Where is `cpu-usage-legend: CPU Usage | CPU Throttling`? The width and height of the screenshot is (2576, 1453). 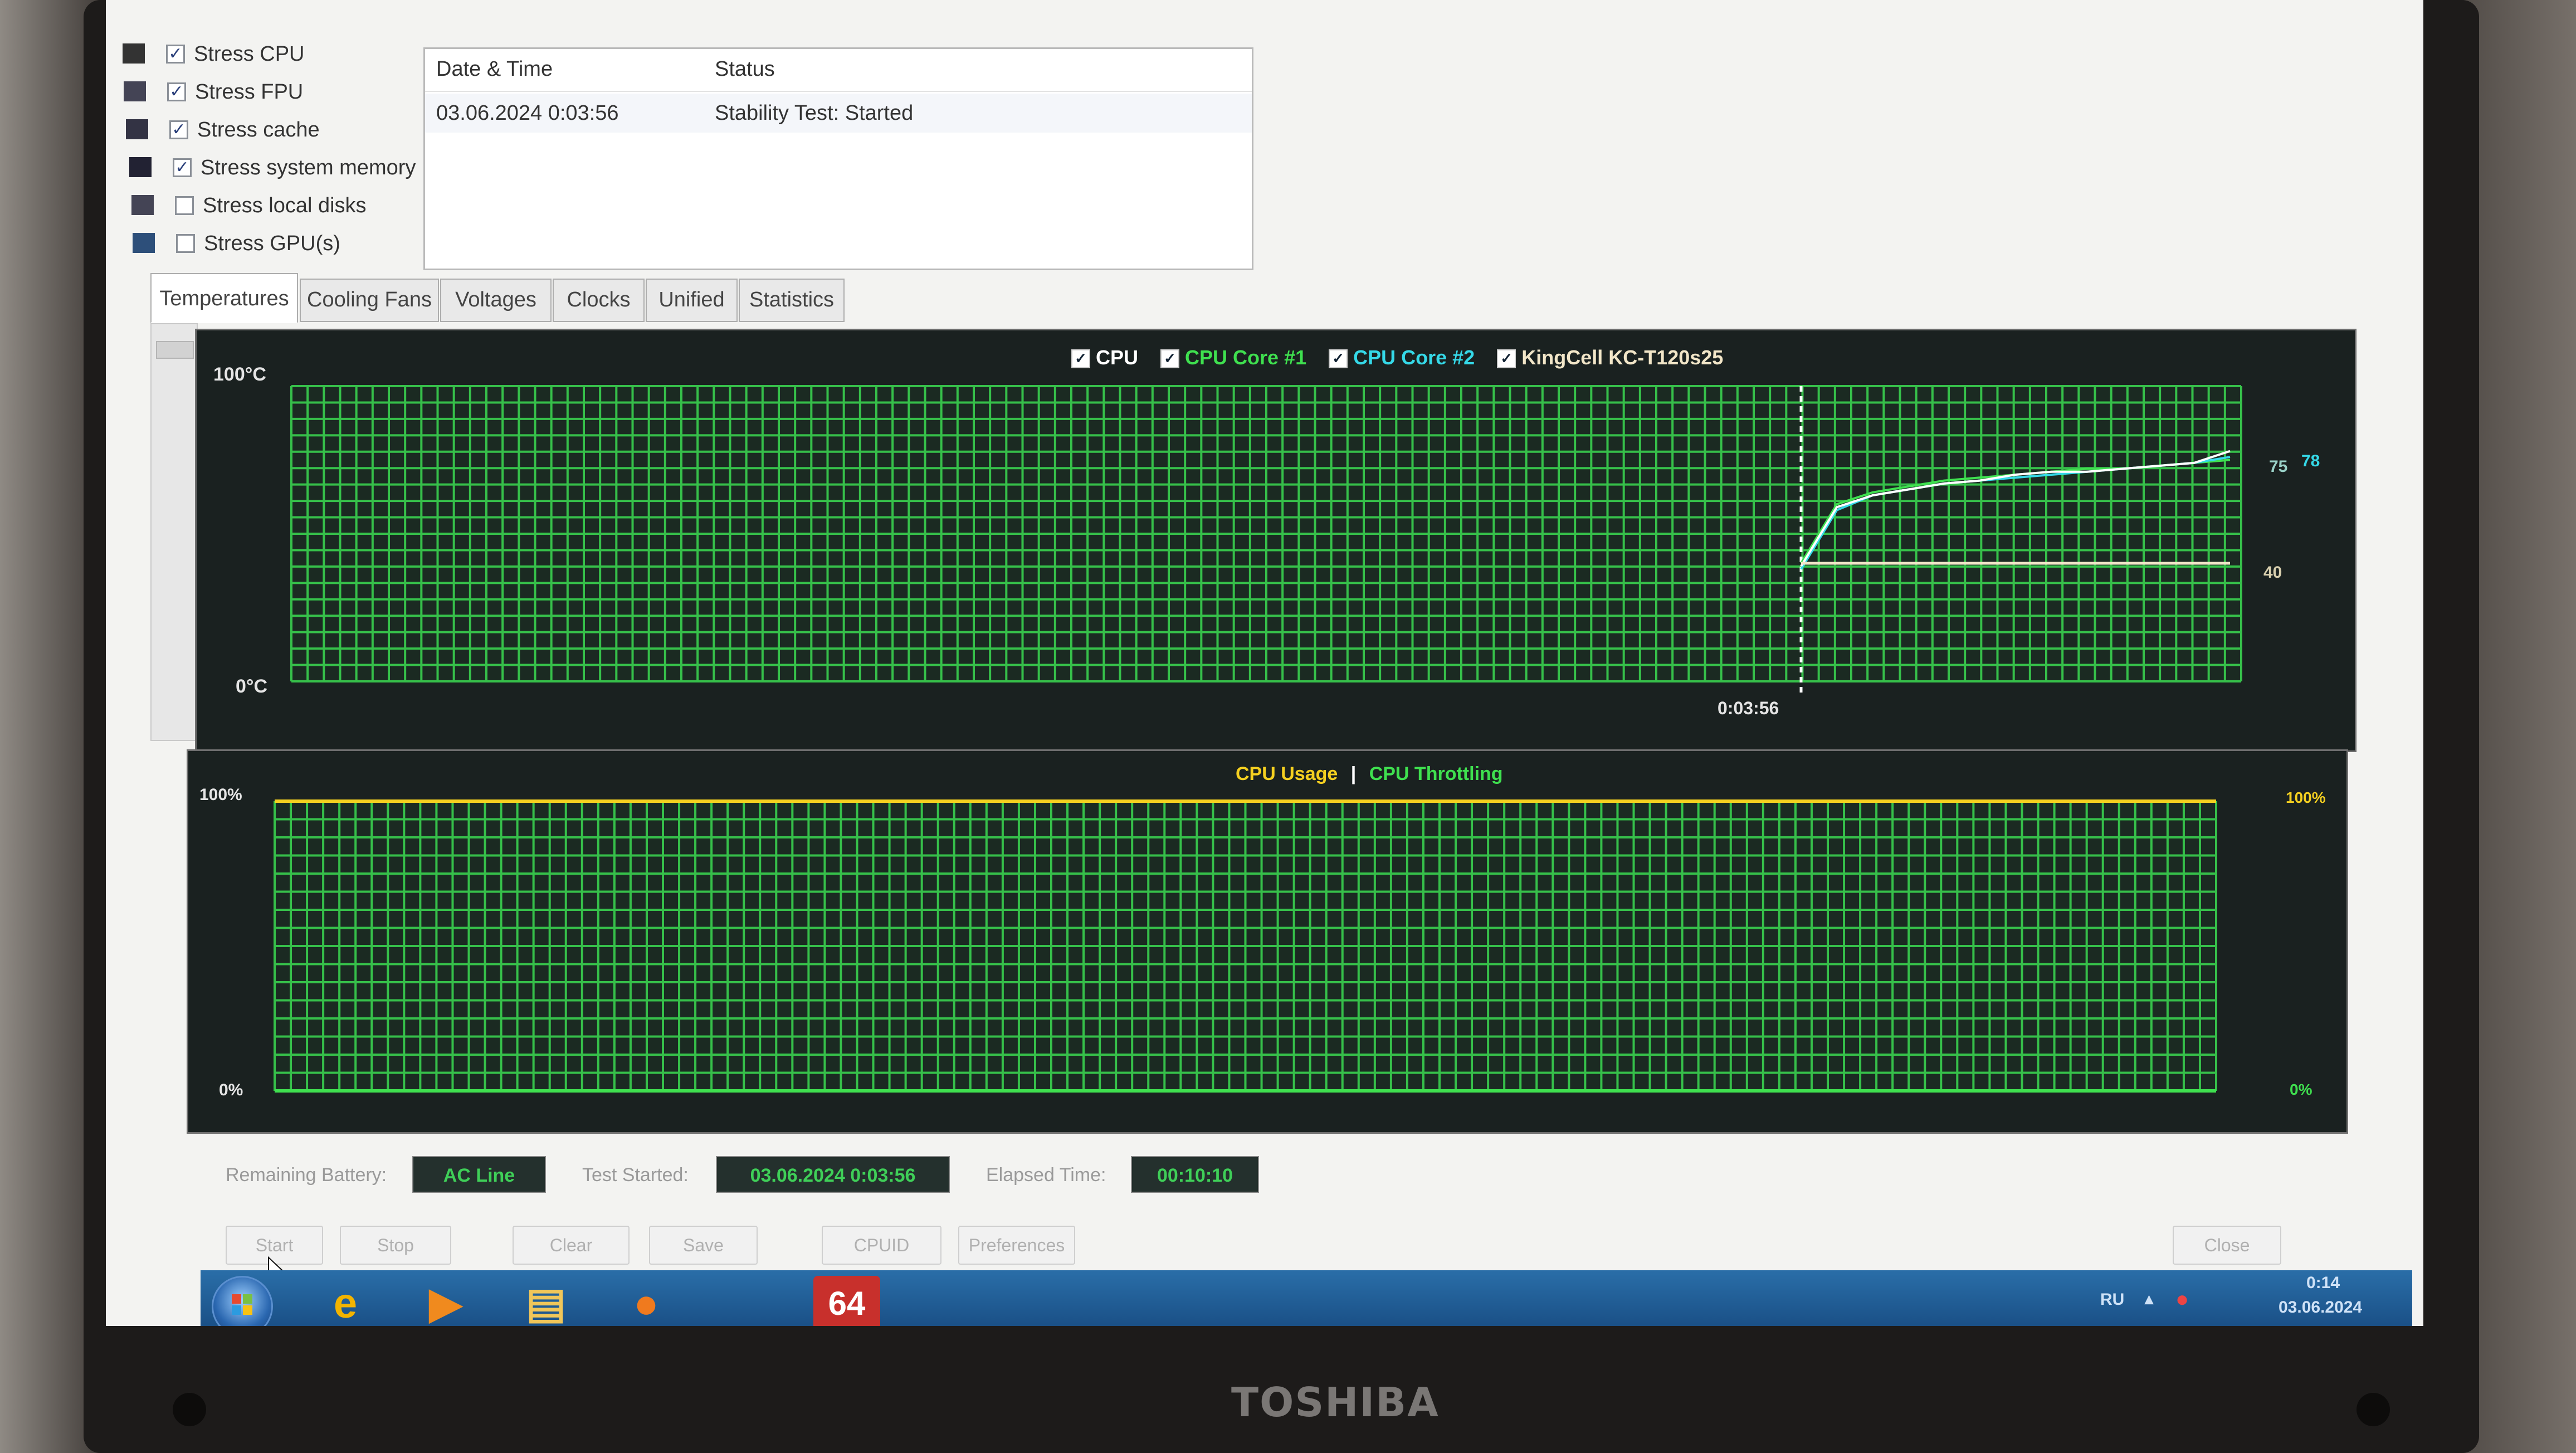
cpu-usage-legend: CPU Usage | CPU Throttling is located at coordinates (1369, 774).